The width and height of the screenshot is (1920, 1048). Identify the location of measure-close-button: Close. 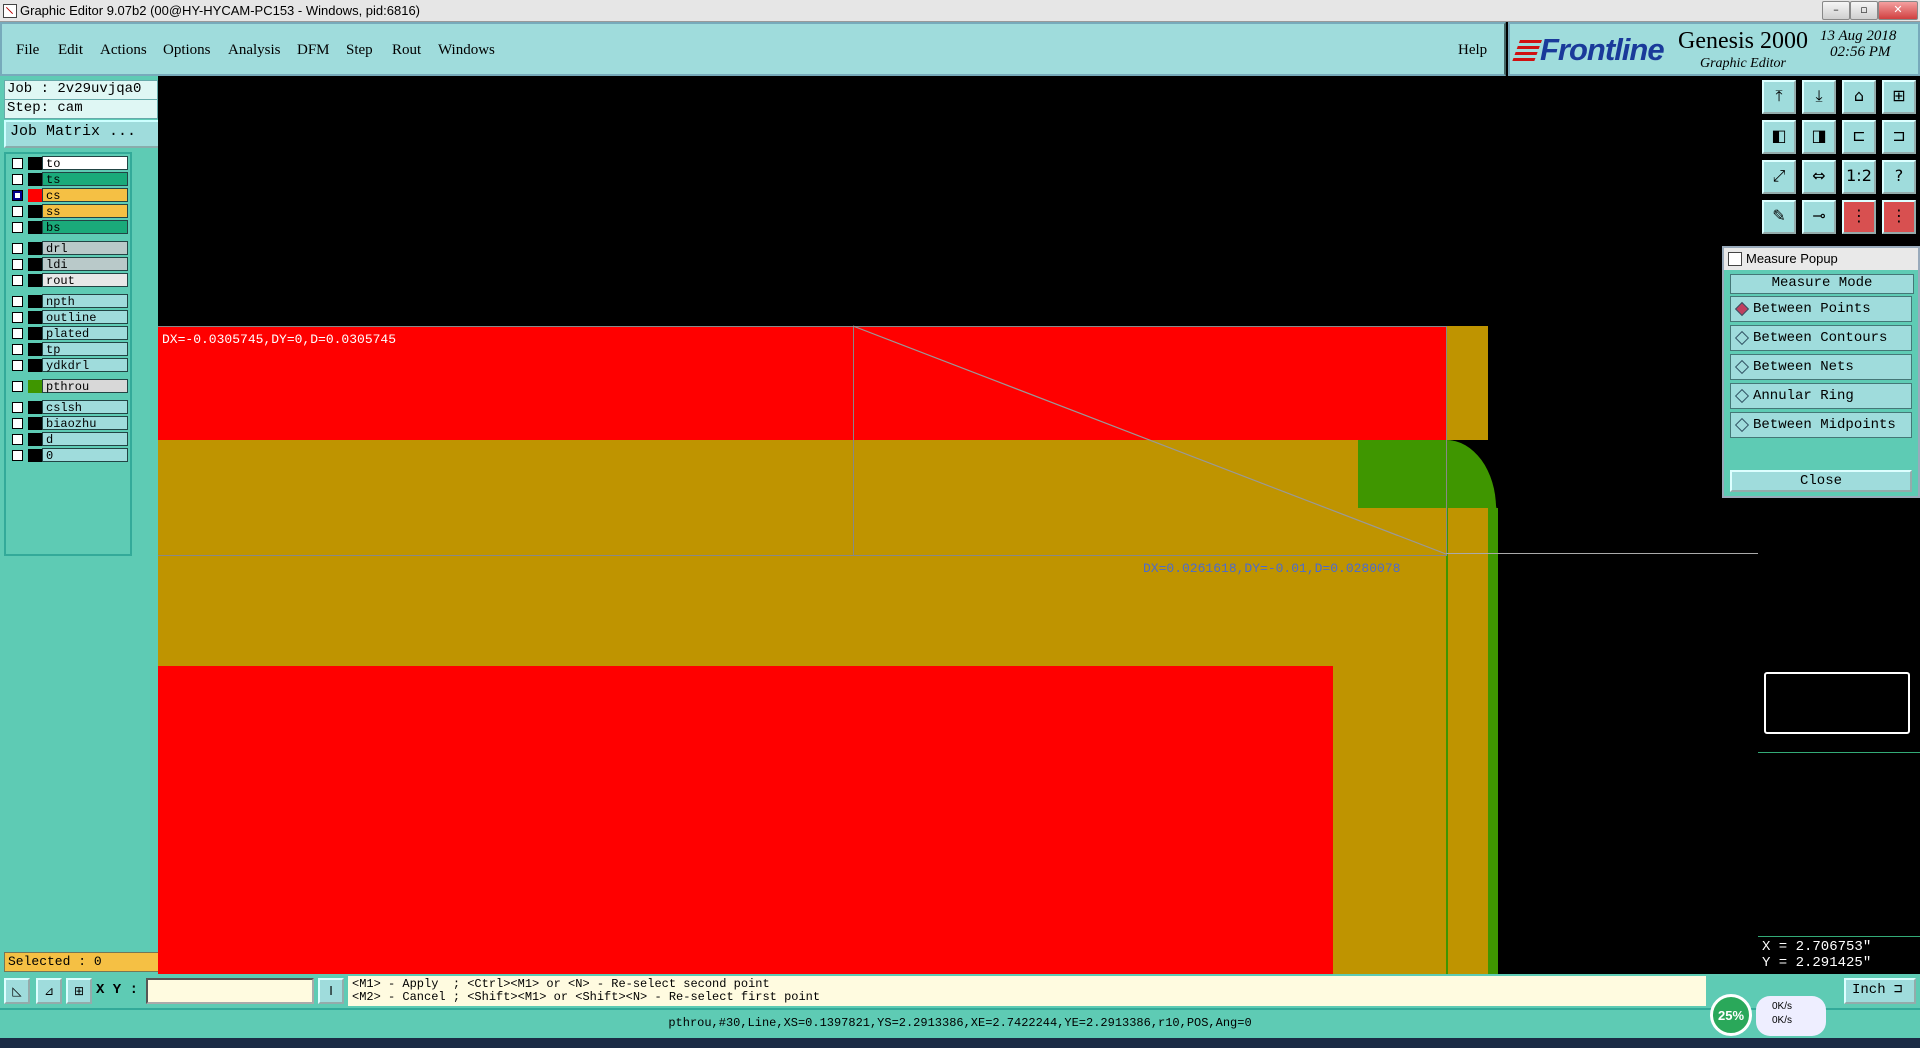
(1821, 481).